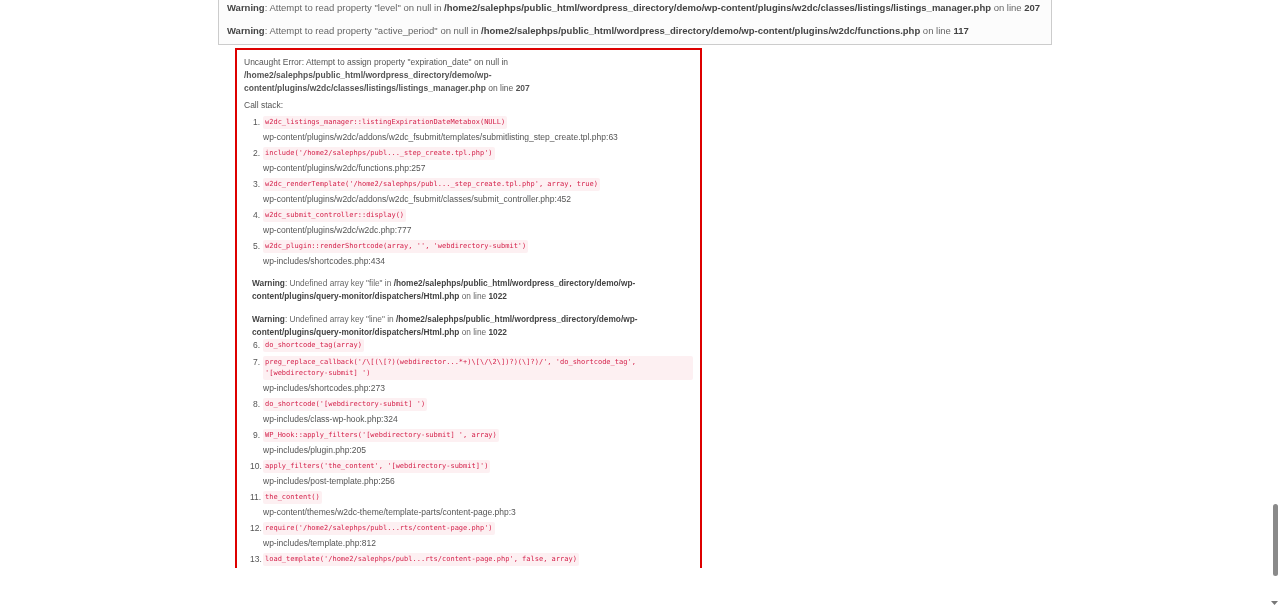 The height and width of the screenshot is (613, 1280). Describe the element at coordinates (264, 105) in the screenshot. I see `call-stack-label: Call stack:` at that location.